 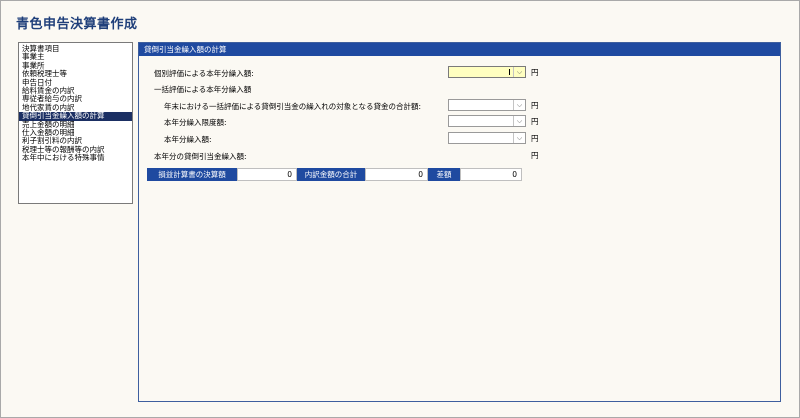 I want to click on statement-amount-label: 損益計算書の決算額, so click(x=192, y=174).